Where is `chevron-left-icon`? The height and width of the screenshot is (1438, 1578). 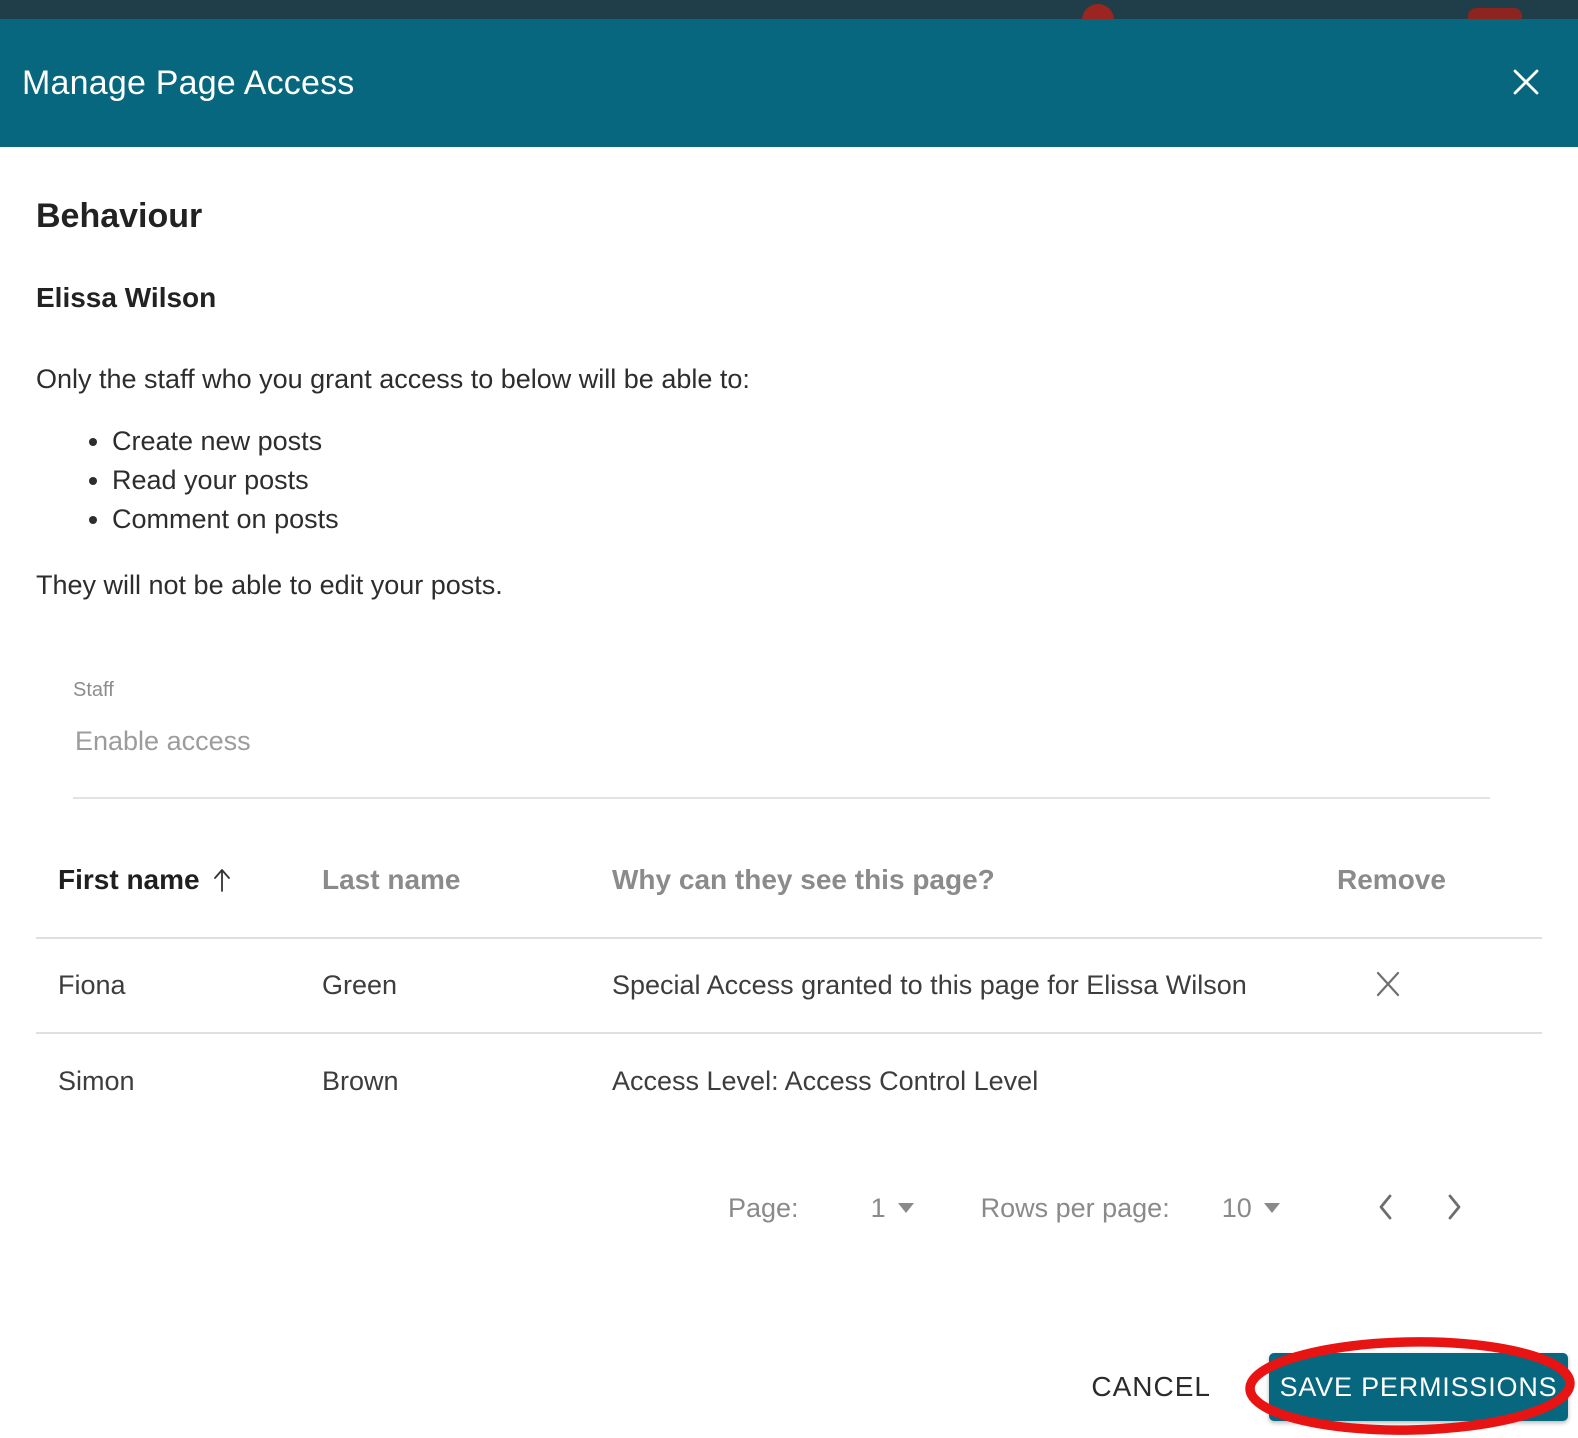
chevron-left-icon is located at coordinates (1385, 1208).